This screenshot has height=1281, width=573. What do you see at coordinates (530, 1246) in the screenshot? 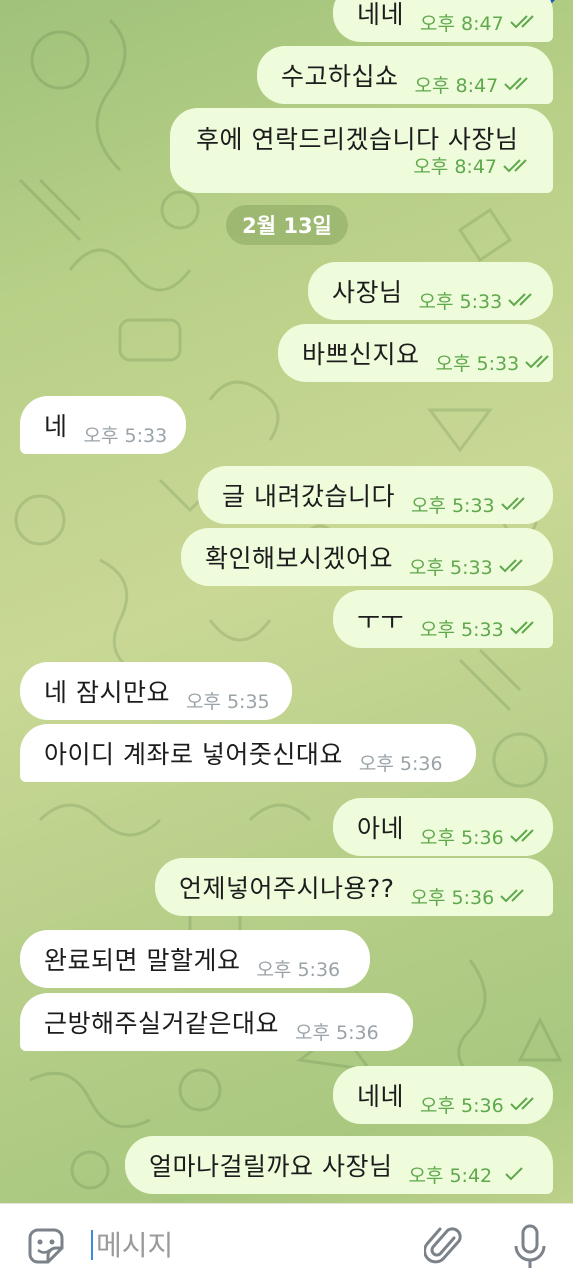
I see `microphone-icon` at bounding box center [530, 1246].